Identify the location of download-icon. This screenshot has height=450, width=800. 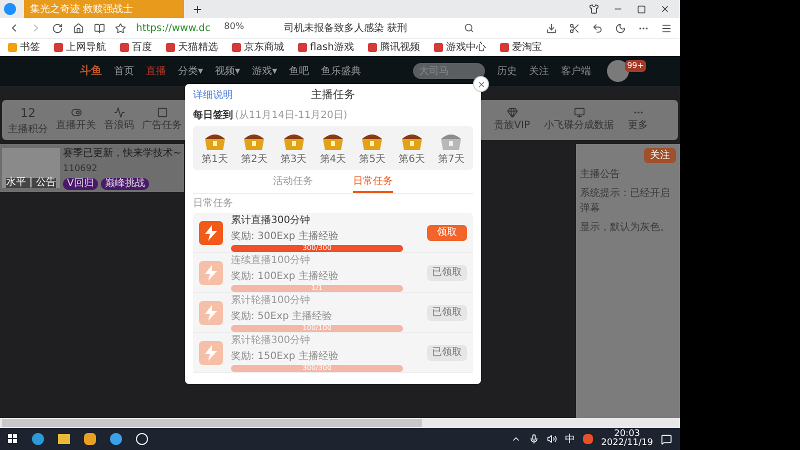
(551, 28).